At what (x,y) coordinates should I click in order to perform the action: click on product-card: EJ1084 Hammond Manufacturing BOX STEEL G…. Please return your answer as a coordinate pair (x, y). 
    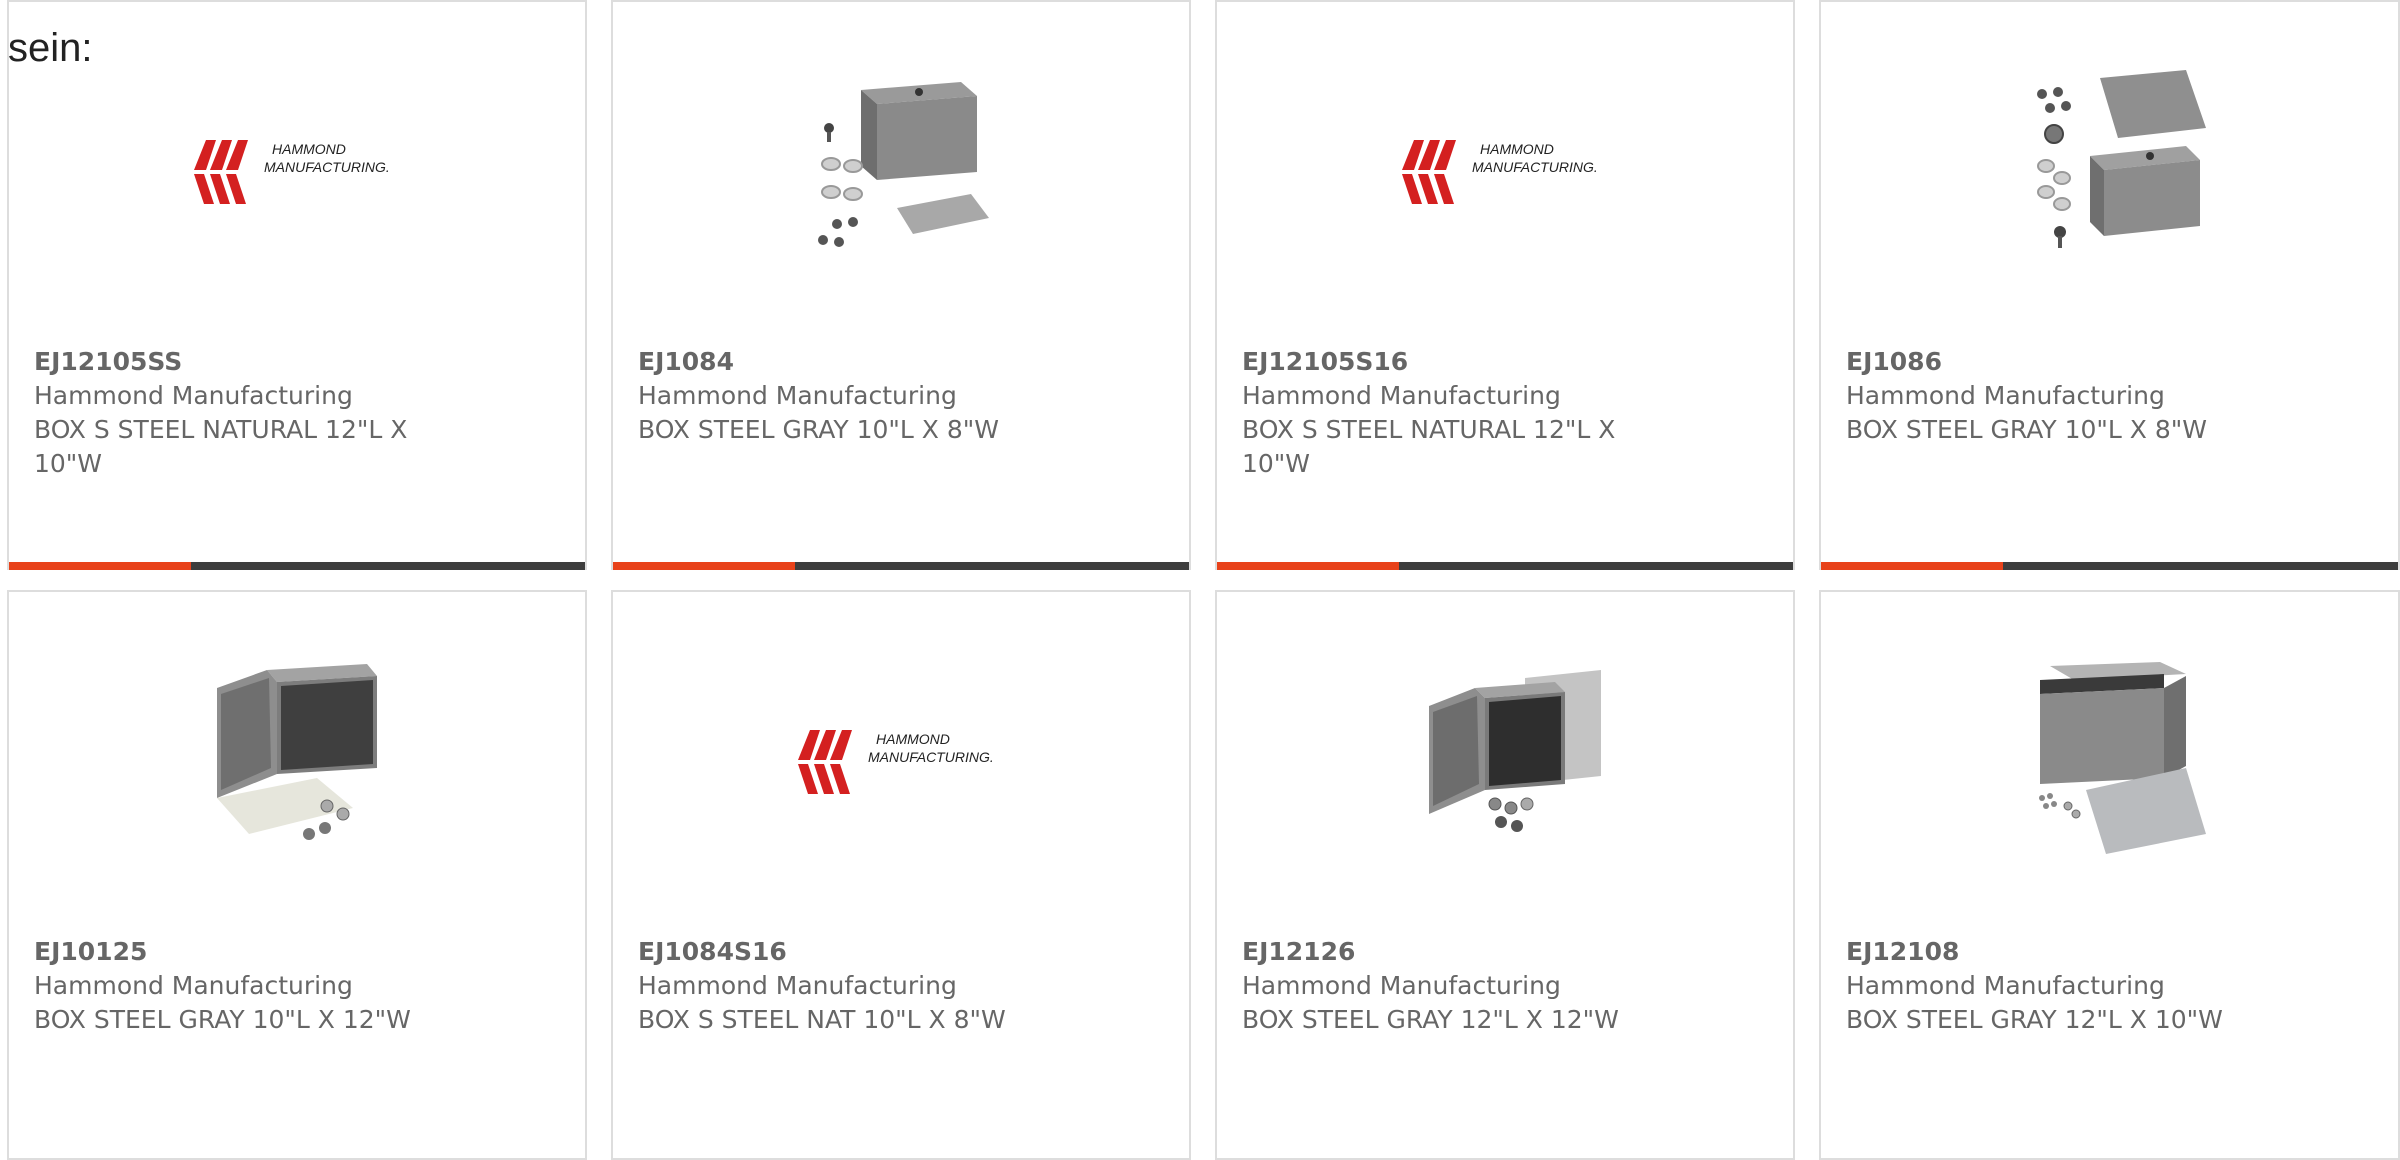
    Looking at the image, I should click on (901, 285).